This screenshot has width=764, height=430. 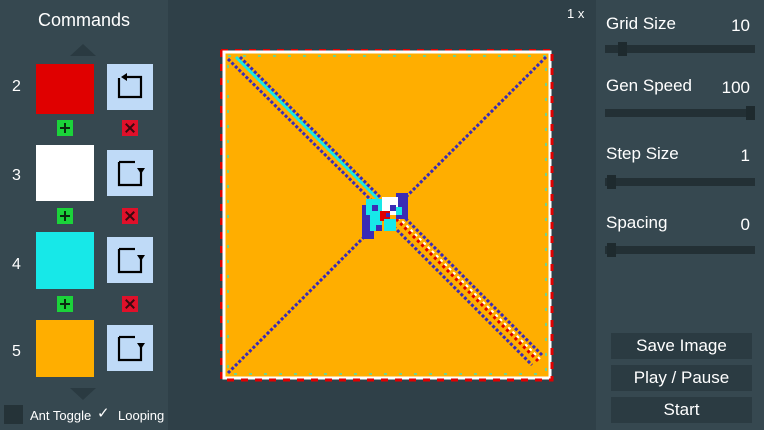 I want to click on play-pause-button: Play / Pause, so click(x=681, y=378).